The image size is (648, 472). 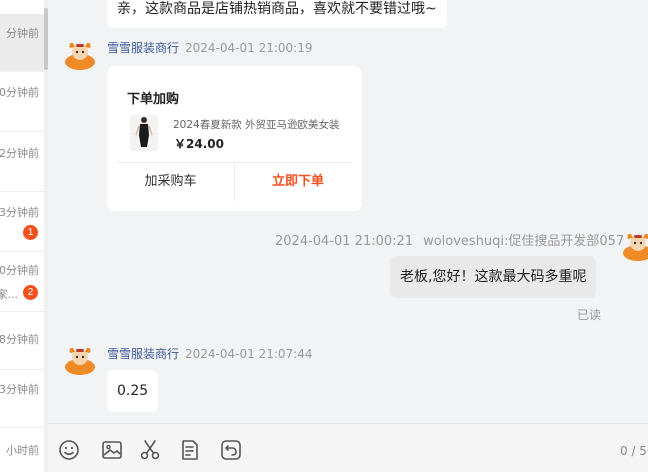 I want to click on order-card: 下单加购 2024春夏新款 外贸亚马逊欧美女装 ￥24.00 加采购车 立即下单, so click(x=234, y=138).